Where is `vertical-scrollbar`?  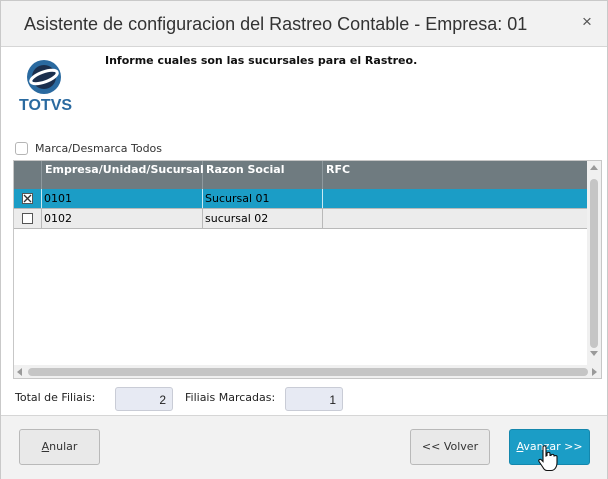 vertical-scrollbar is located at coordinates (594, 263).